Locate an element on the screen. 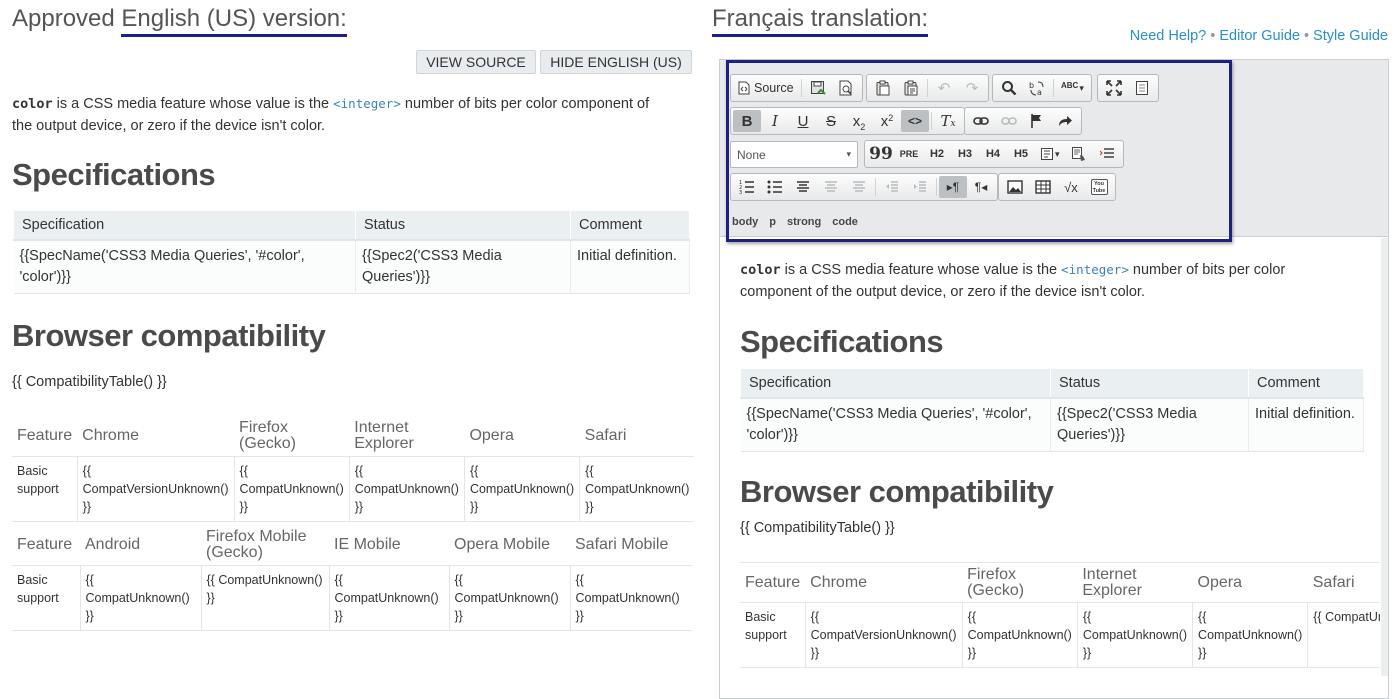  spellcheck-button: ABC ▾ is located at coordinates (1072, 88).